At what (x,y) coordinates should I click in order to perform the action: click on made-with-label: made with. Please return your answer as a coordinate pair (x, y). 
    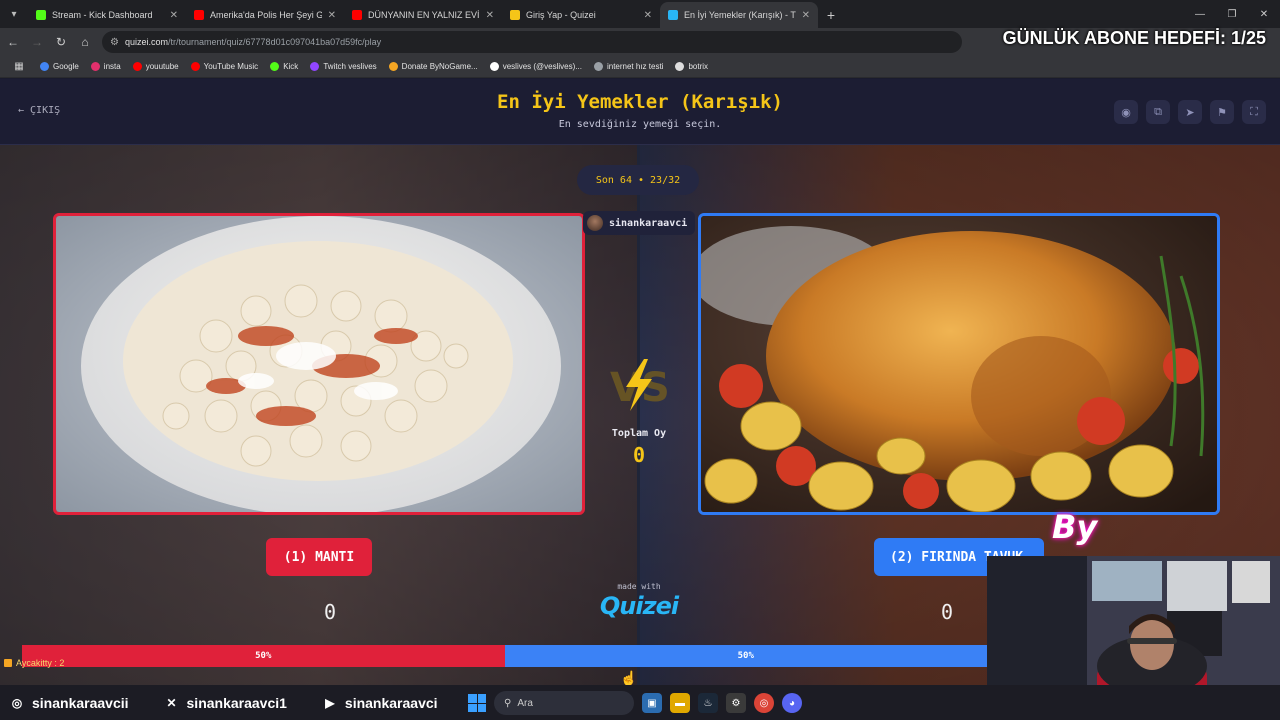
    Looking at the image, I should click on (639, 586).